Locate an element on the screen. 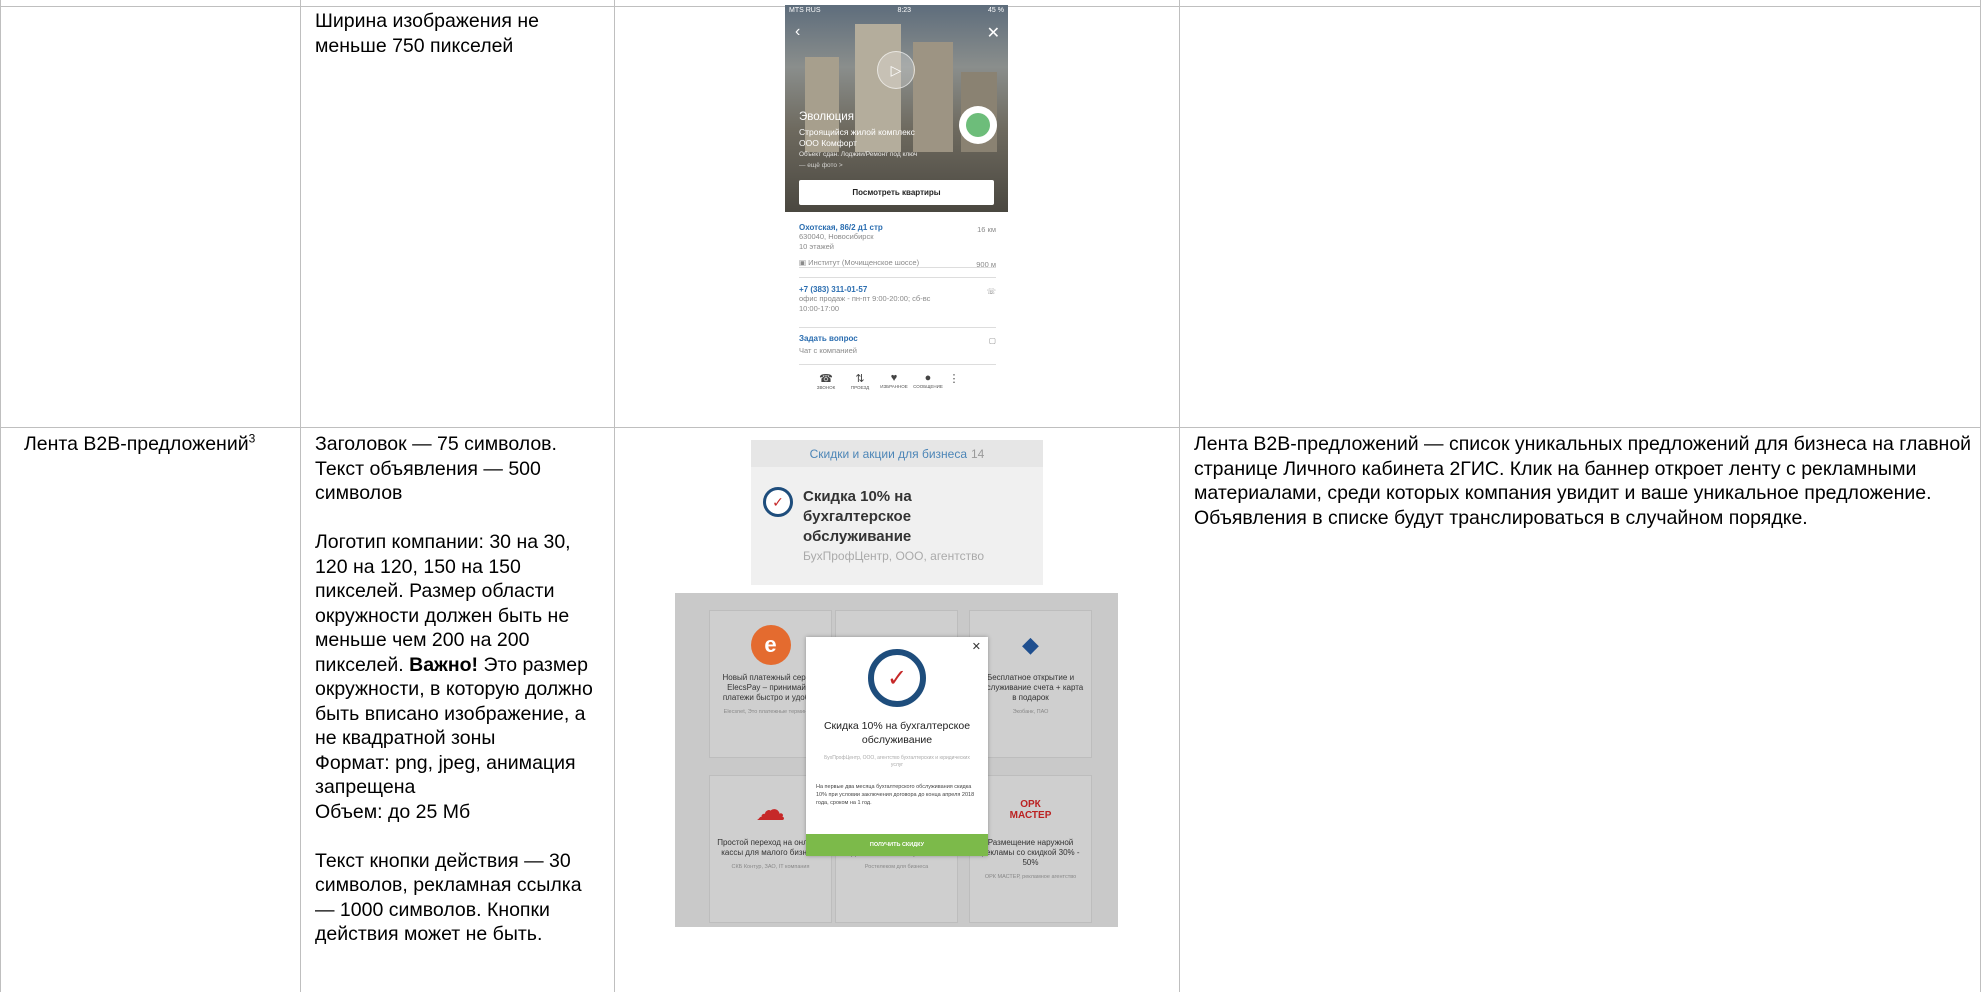  b2b-count-badge: 14 is located at coordinates (978, 453).